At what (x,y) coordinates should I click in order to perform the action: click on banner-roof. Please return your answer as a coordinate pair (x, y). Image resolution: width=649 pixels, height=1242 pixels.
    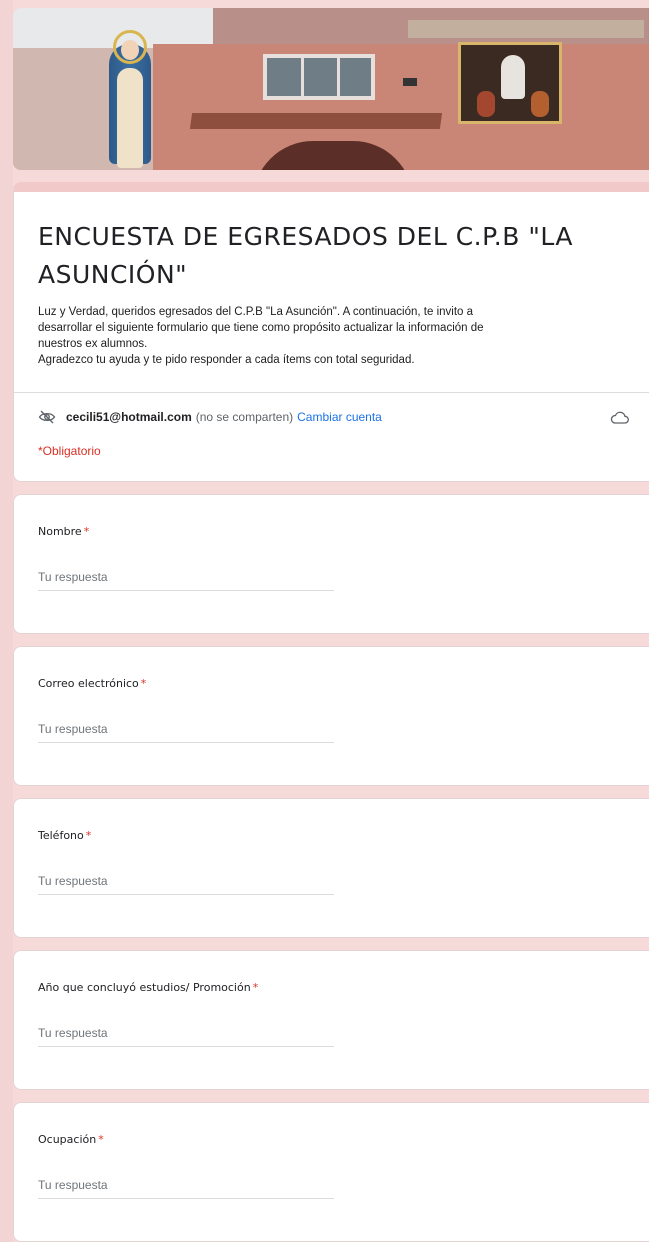
    Looking at the image, I should click on (316, 121).